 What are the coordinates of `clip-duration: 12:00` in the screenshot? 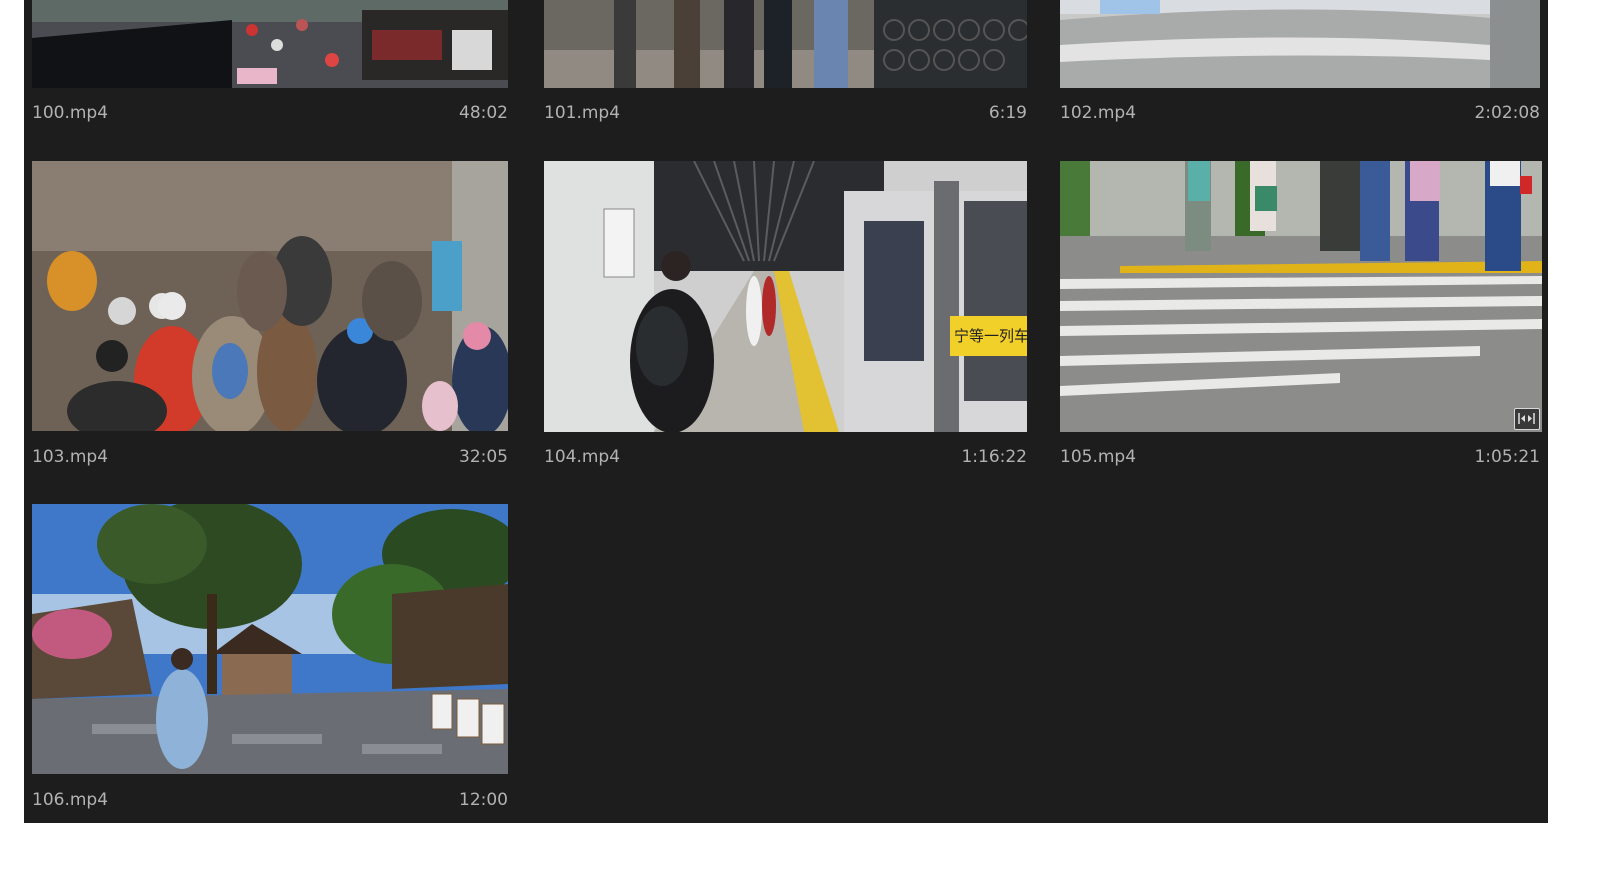 It's located at (483, 800).